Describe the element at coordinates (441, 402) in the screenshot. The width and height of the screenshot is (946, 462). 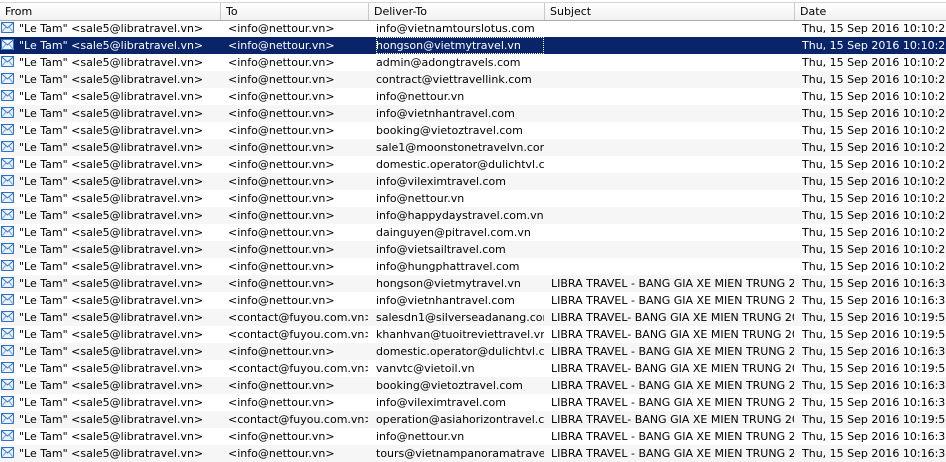
I see `deliver-to-cell: info@vileximtravel.com` at that location.